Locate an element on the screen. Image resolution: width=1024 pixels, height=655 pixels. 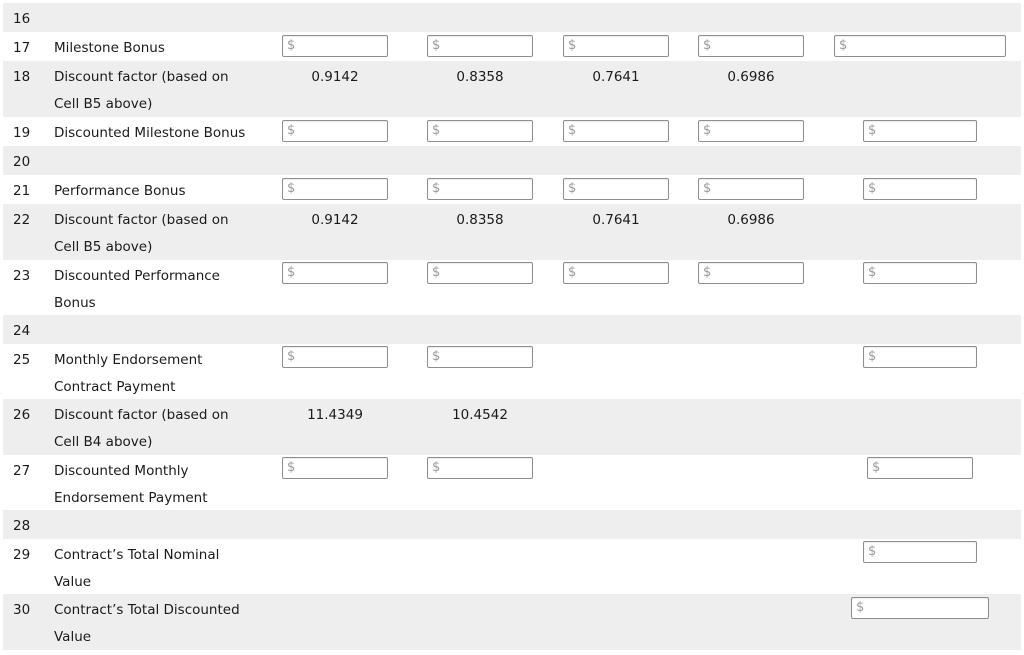
row-number: 19 is located at coordinates (22, 133).